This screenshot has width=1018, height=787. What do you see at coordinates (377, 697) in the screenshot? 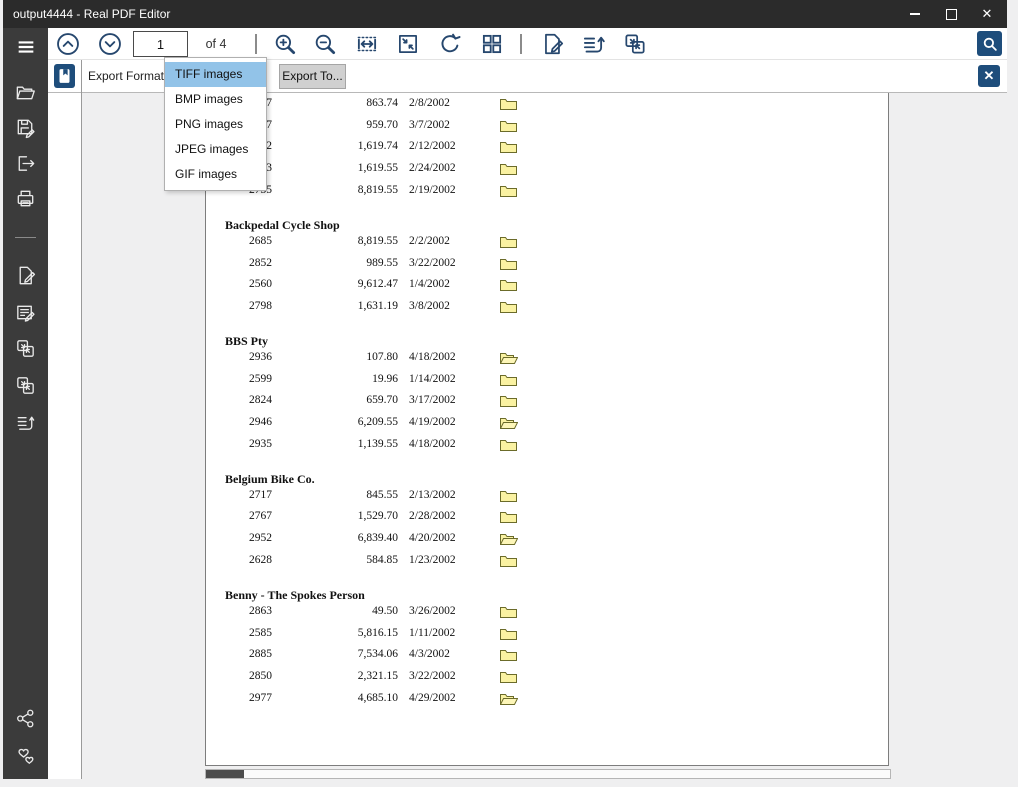
I see `invoice-amount: 4,685.10` at bounding box center [377, 697].